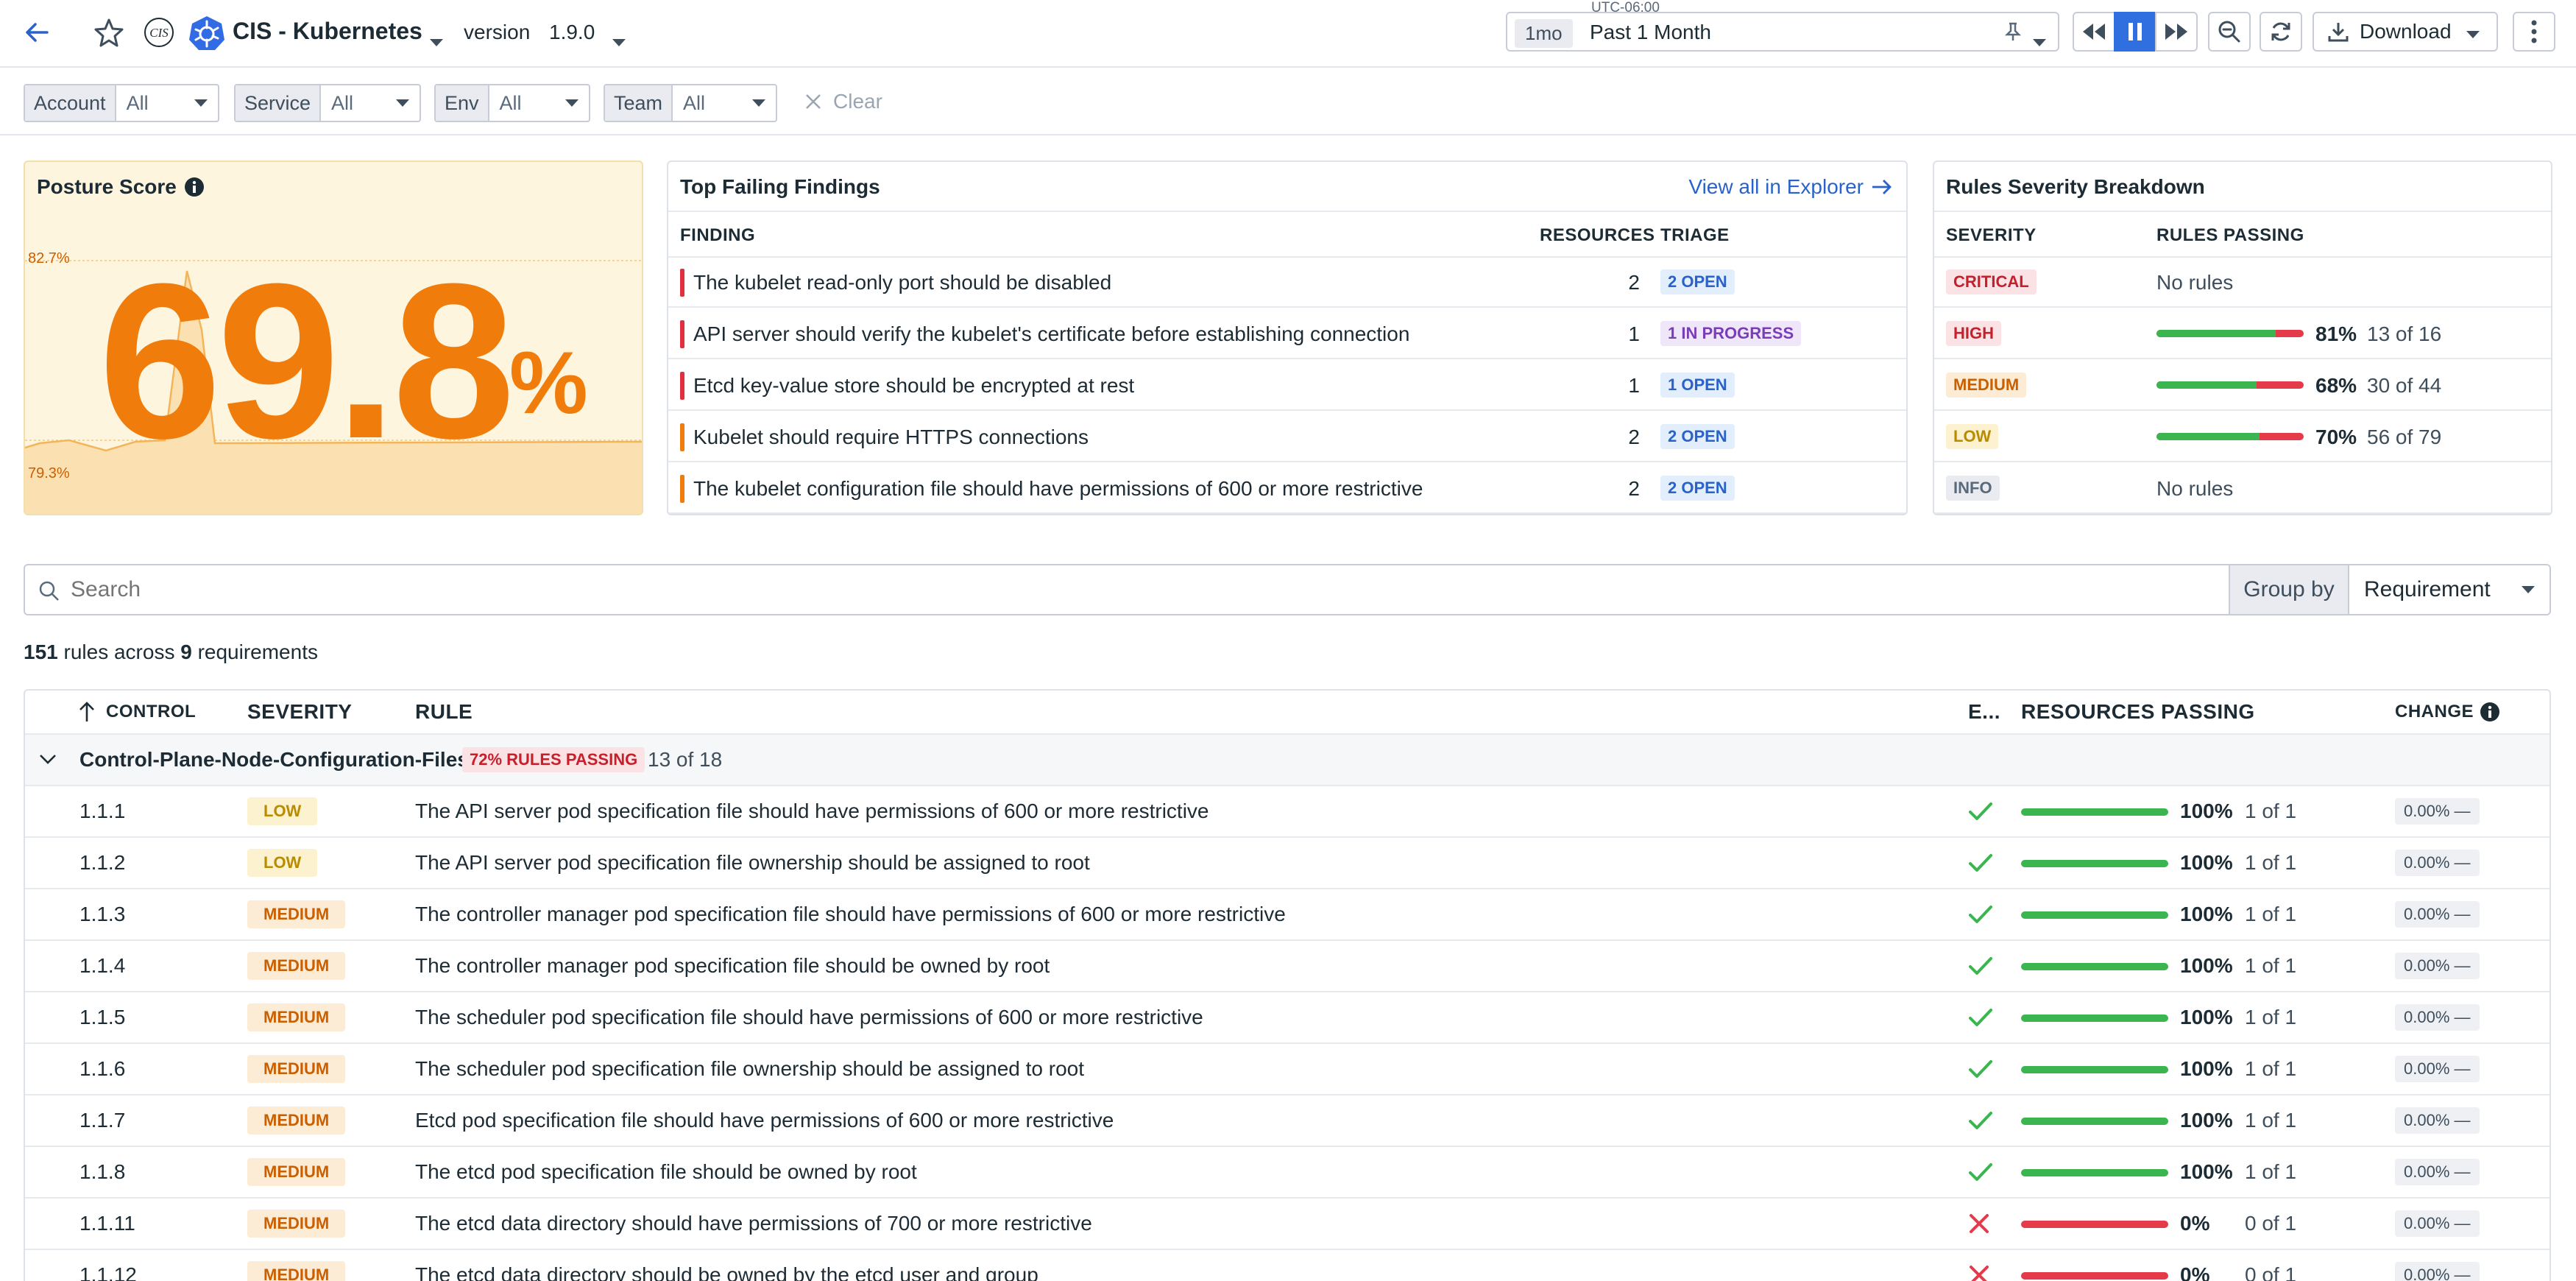 Image resolution: width=2576 pixels, height=1281 pixels. Describe the element at coordinates (512, 103) in the screenshot. I see `filter-env: Env All` at that location.